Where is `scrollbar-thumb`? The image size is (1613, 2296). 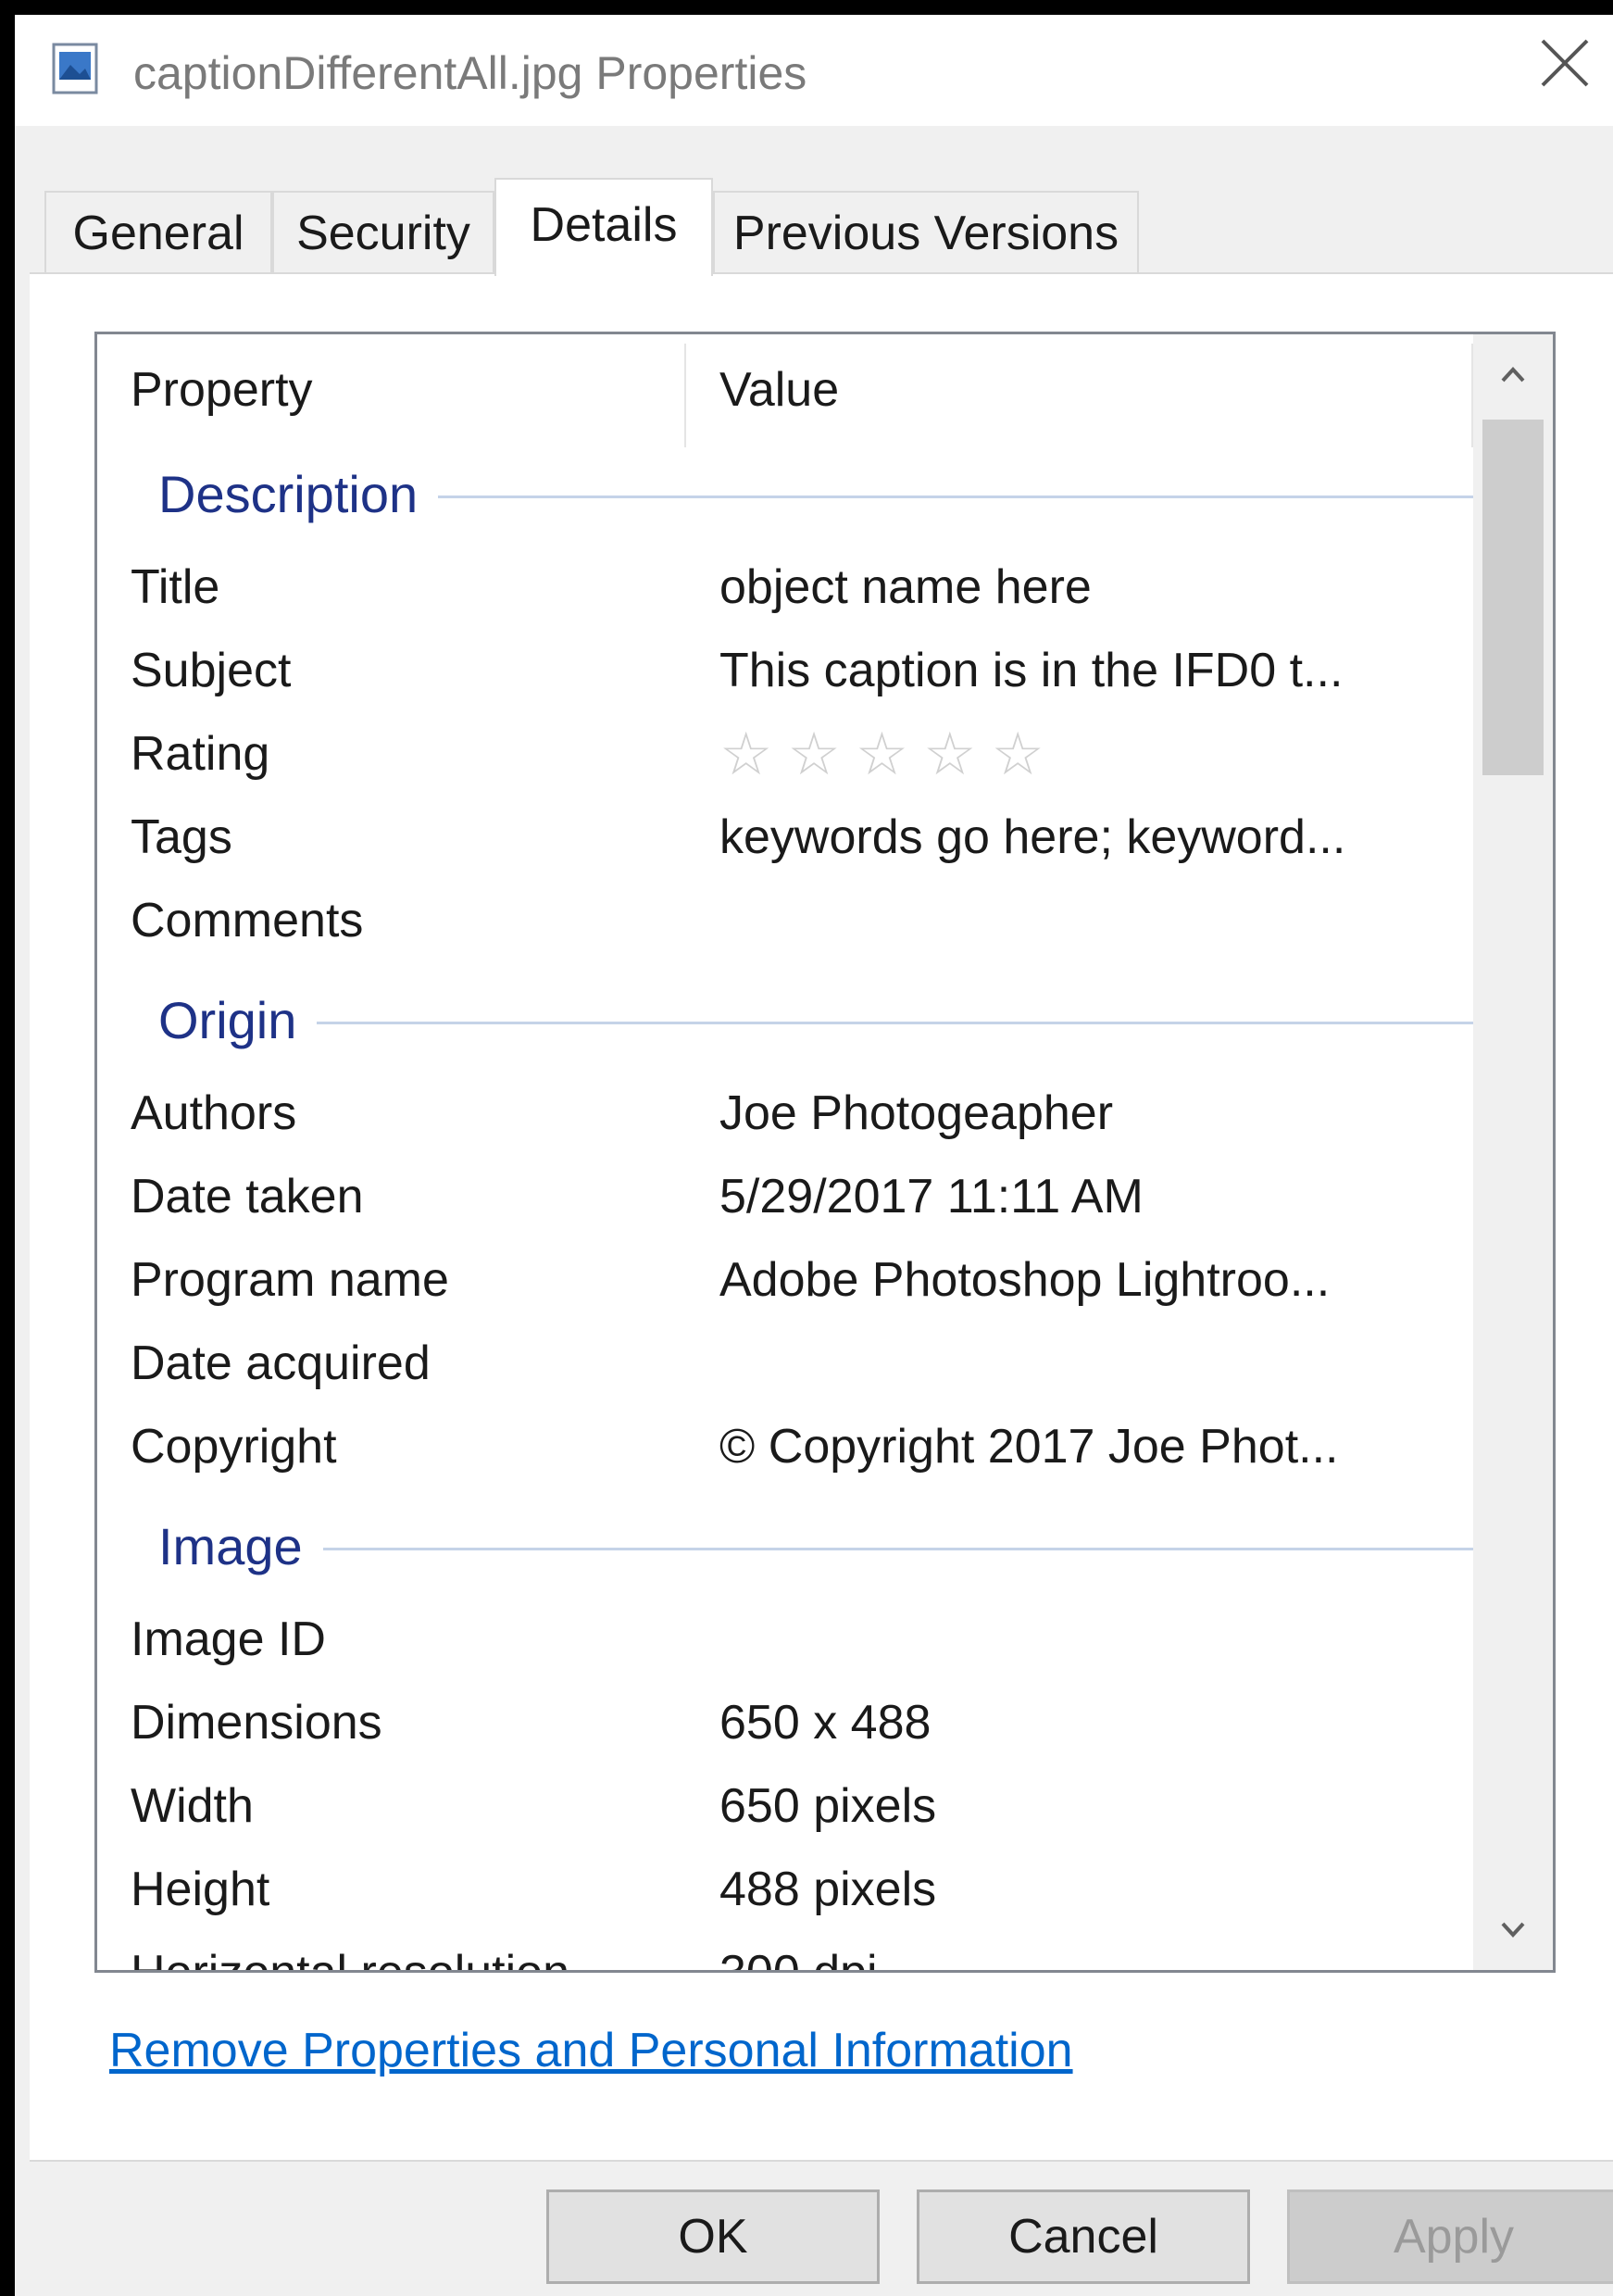 scrollbar-thumb is located at coordinates (1513, 597).